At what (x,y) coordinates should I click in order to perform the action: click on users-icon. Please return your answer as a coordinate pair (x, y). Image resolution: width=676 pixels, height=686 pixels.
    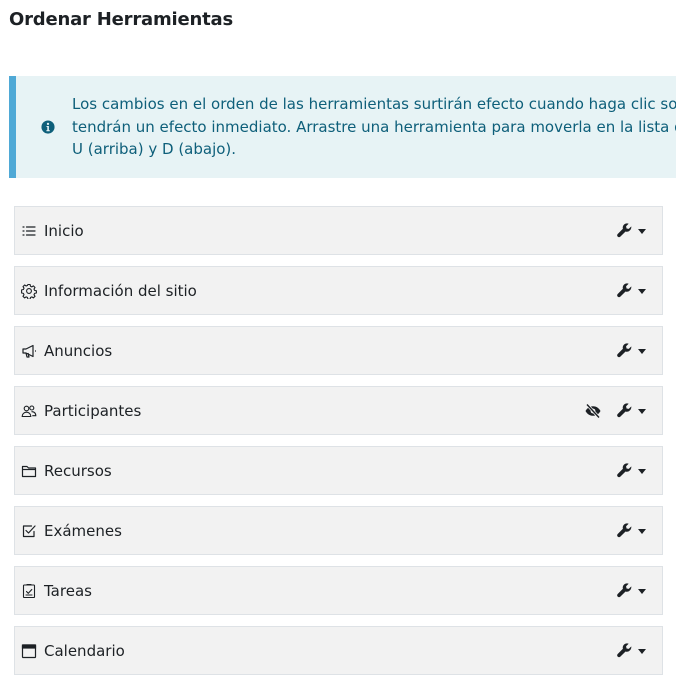
    Looking at the image, I should click on (29, 411).